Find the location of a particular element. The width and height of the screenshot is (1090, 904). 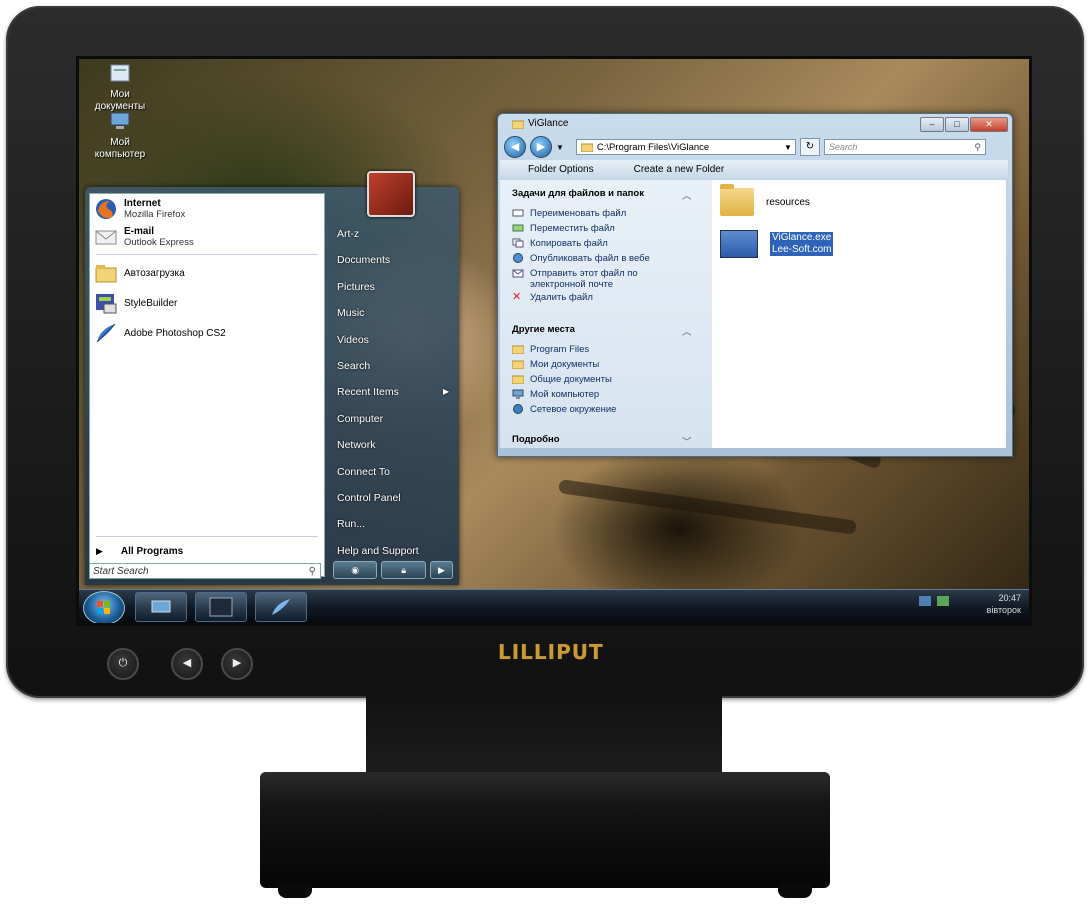

window-title: ViGlance is located at coordinates (540, 123).